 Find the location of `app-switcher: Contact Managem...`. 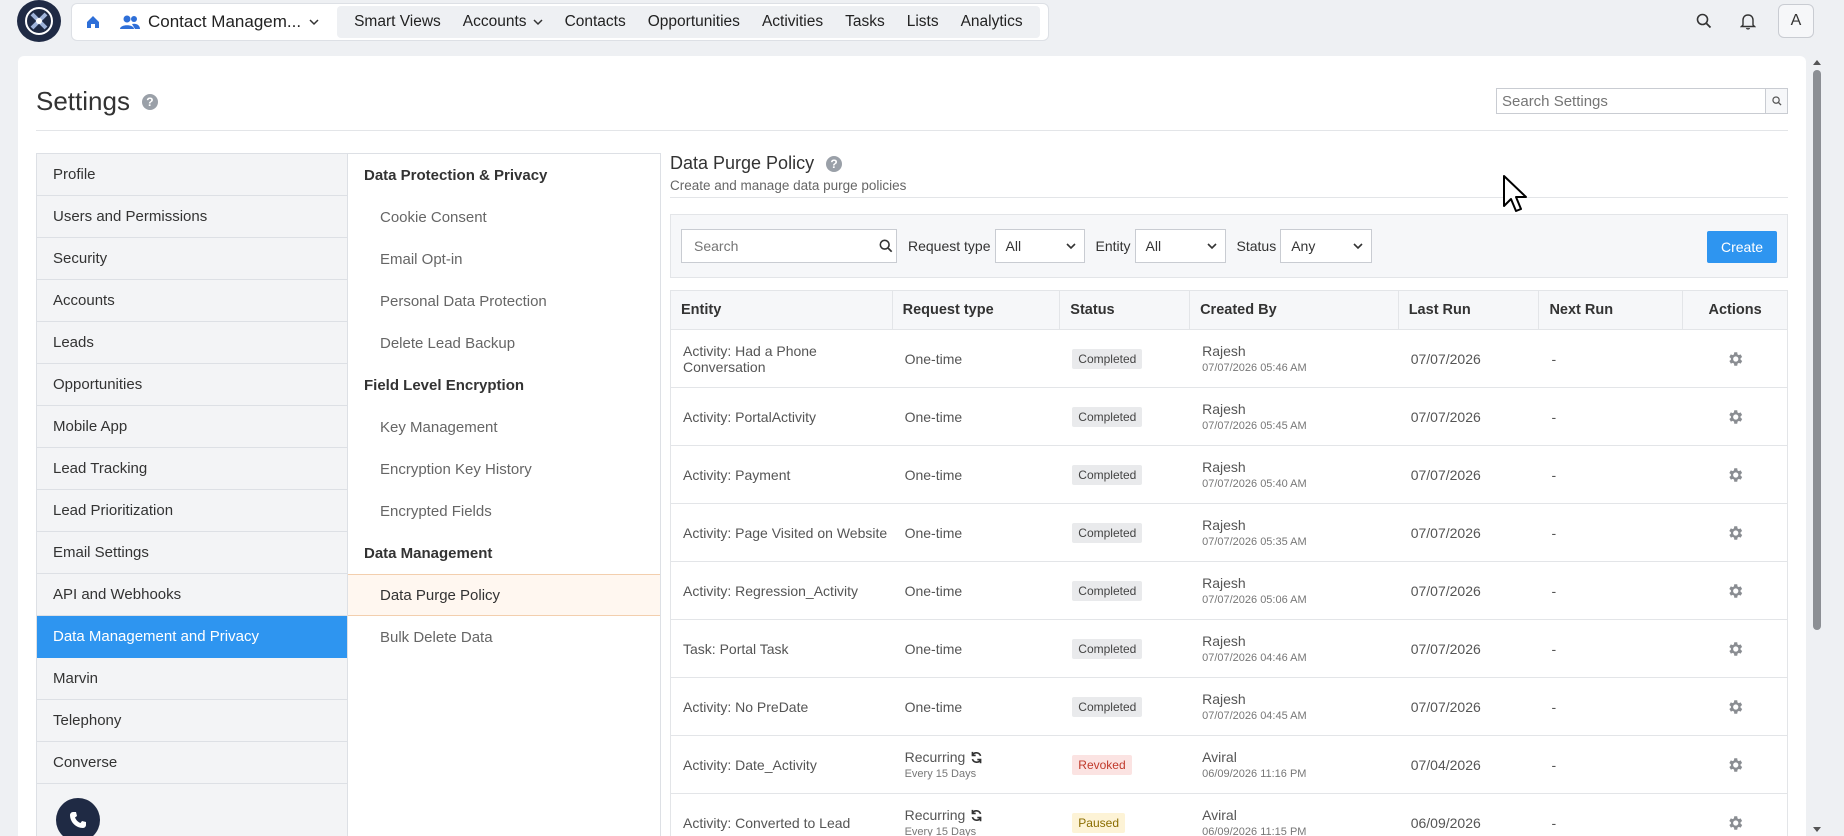

app-switcher: Contact Managem... is located at coordinates (222, 22).